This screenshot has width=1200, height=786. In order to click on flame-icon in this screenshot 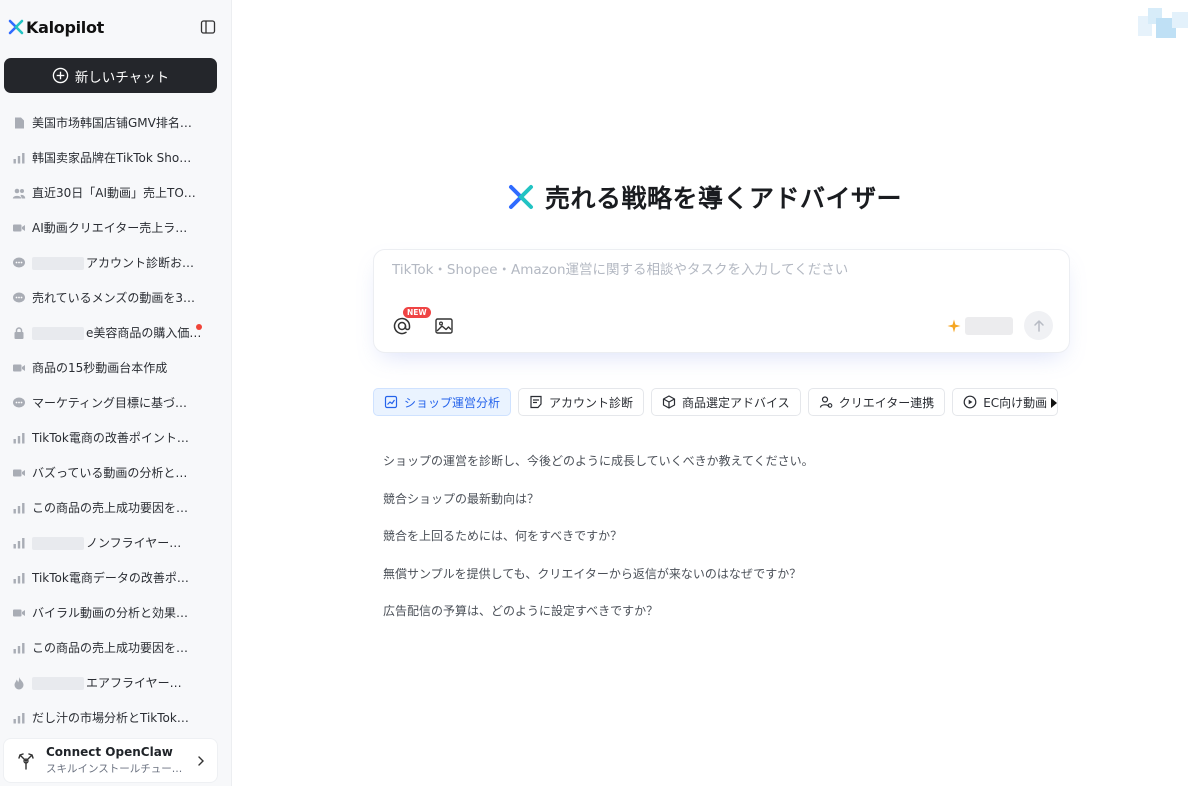, I will do `click(19, 683)`.